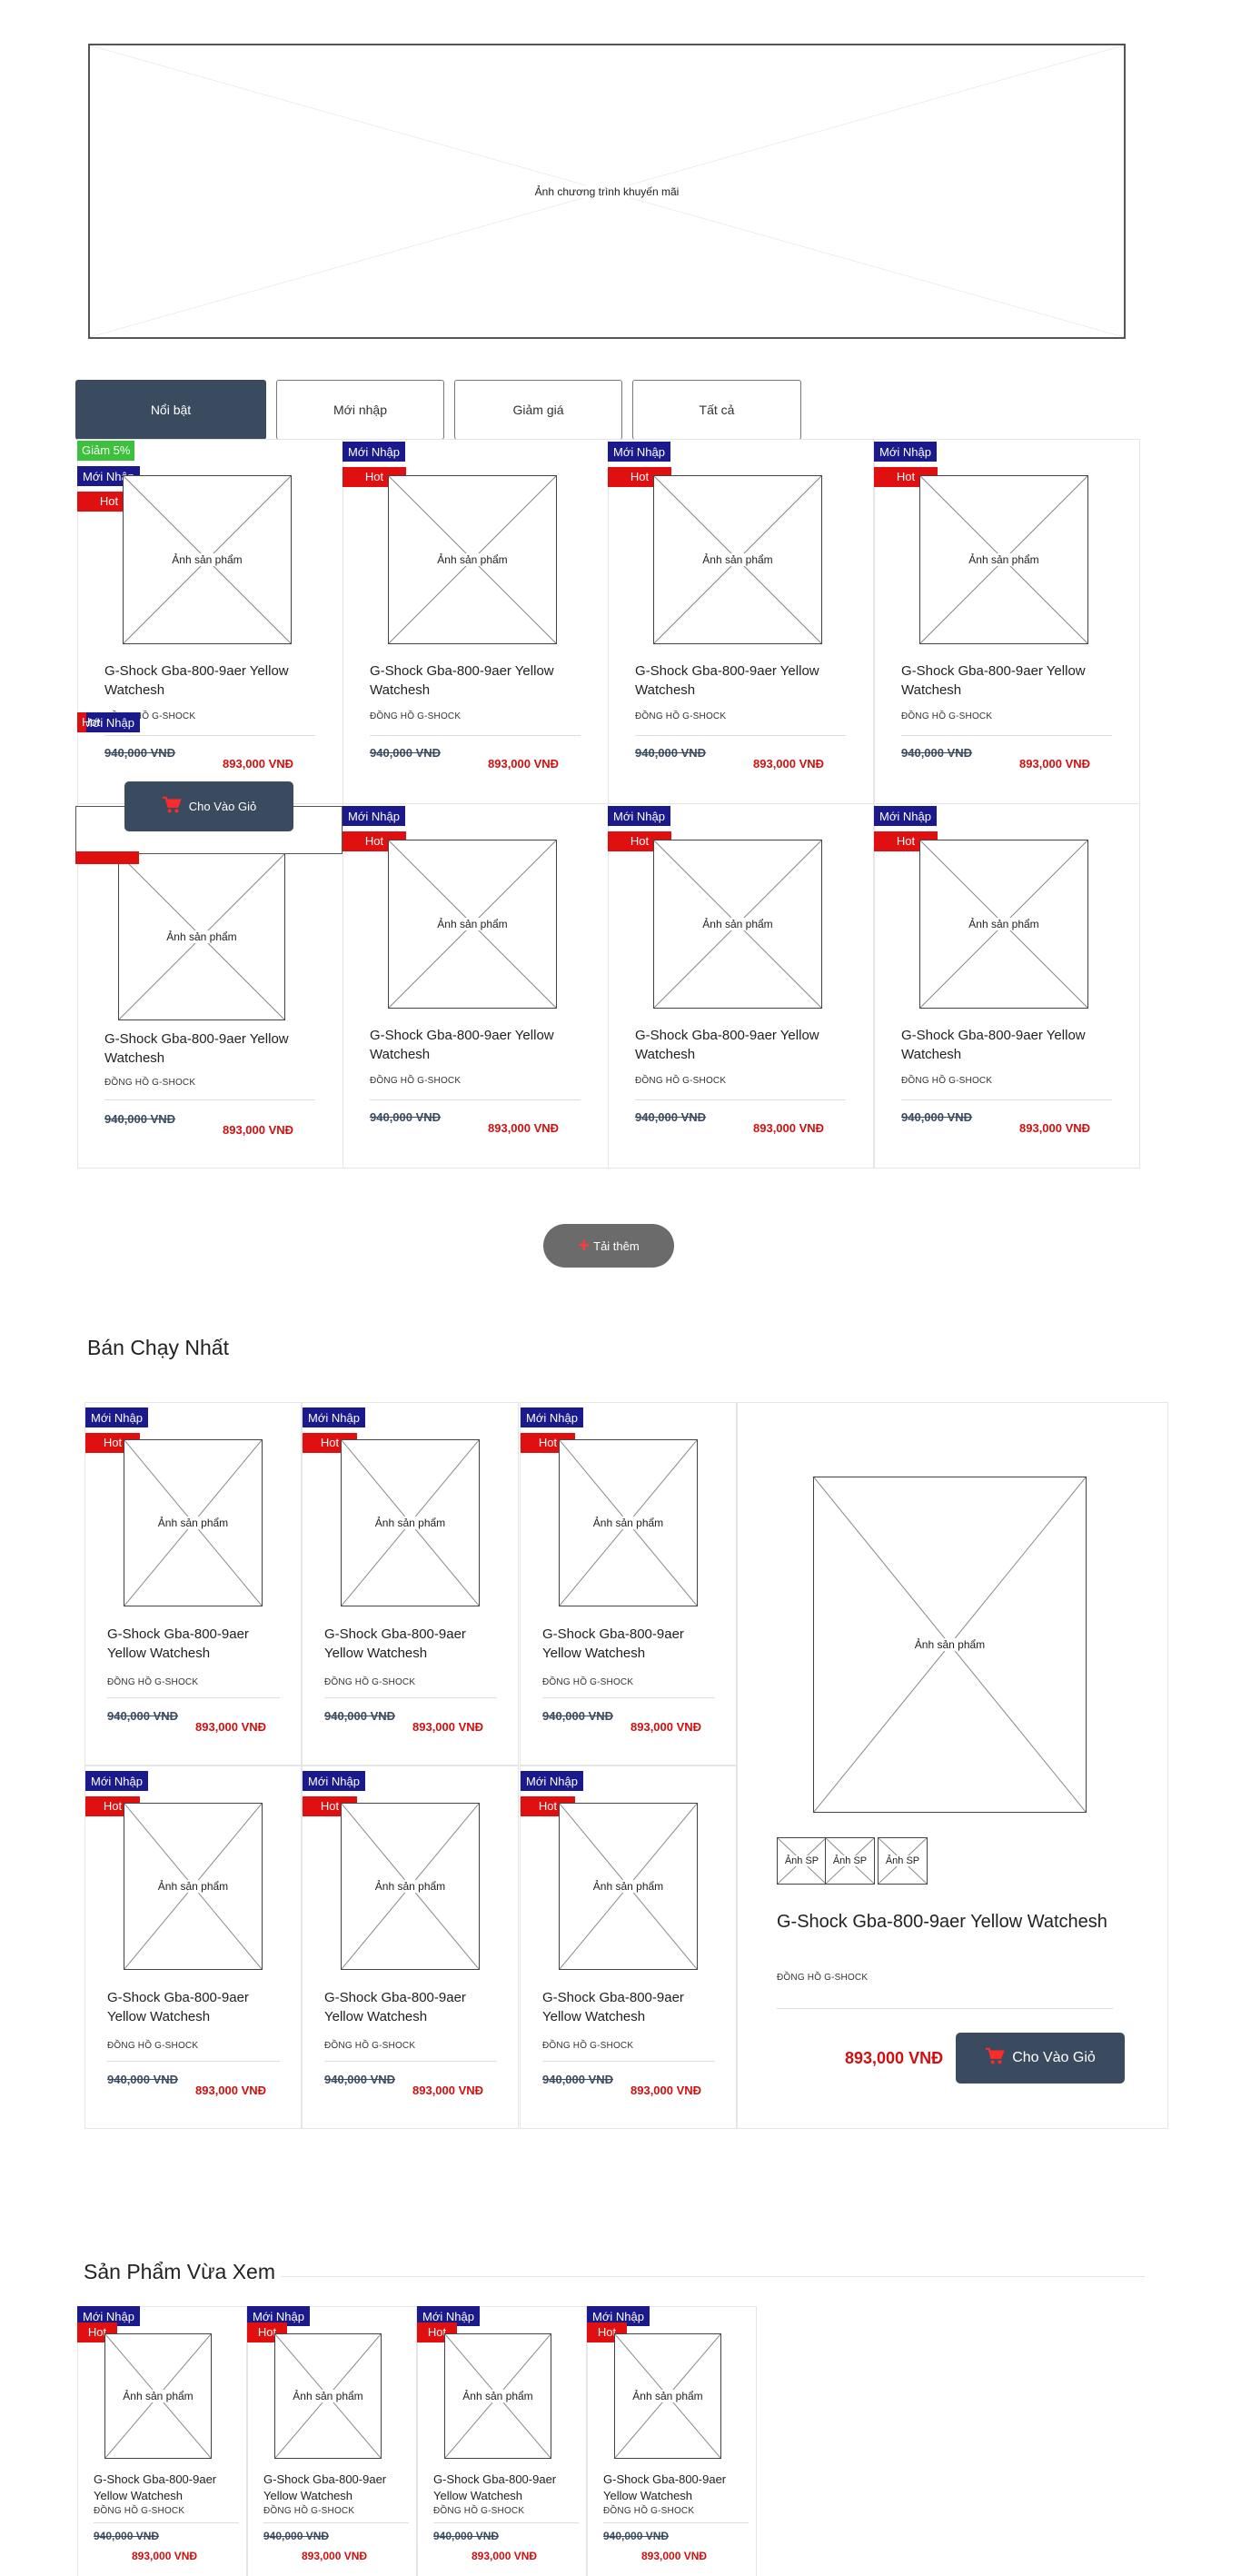  What do you see at coordinates (584, 1245) in the screenshot?
I see `plus-icon: +` at bounding box center [584, 1245].